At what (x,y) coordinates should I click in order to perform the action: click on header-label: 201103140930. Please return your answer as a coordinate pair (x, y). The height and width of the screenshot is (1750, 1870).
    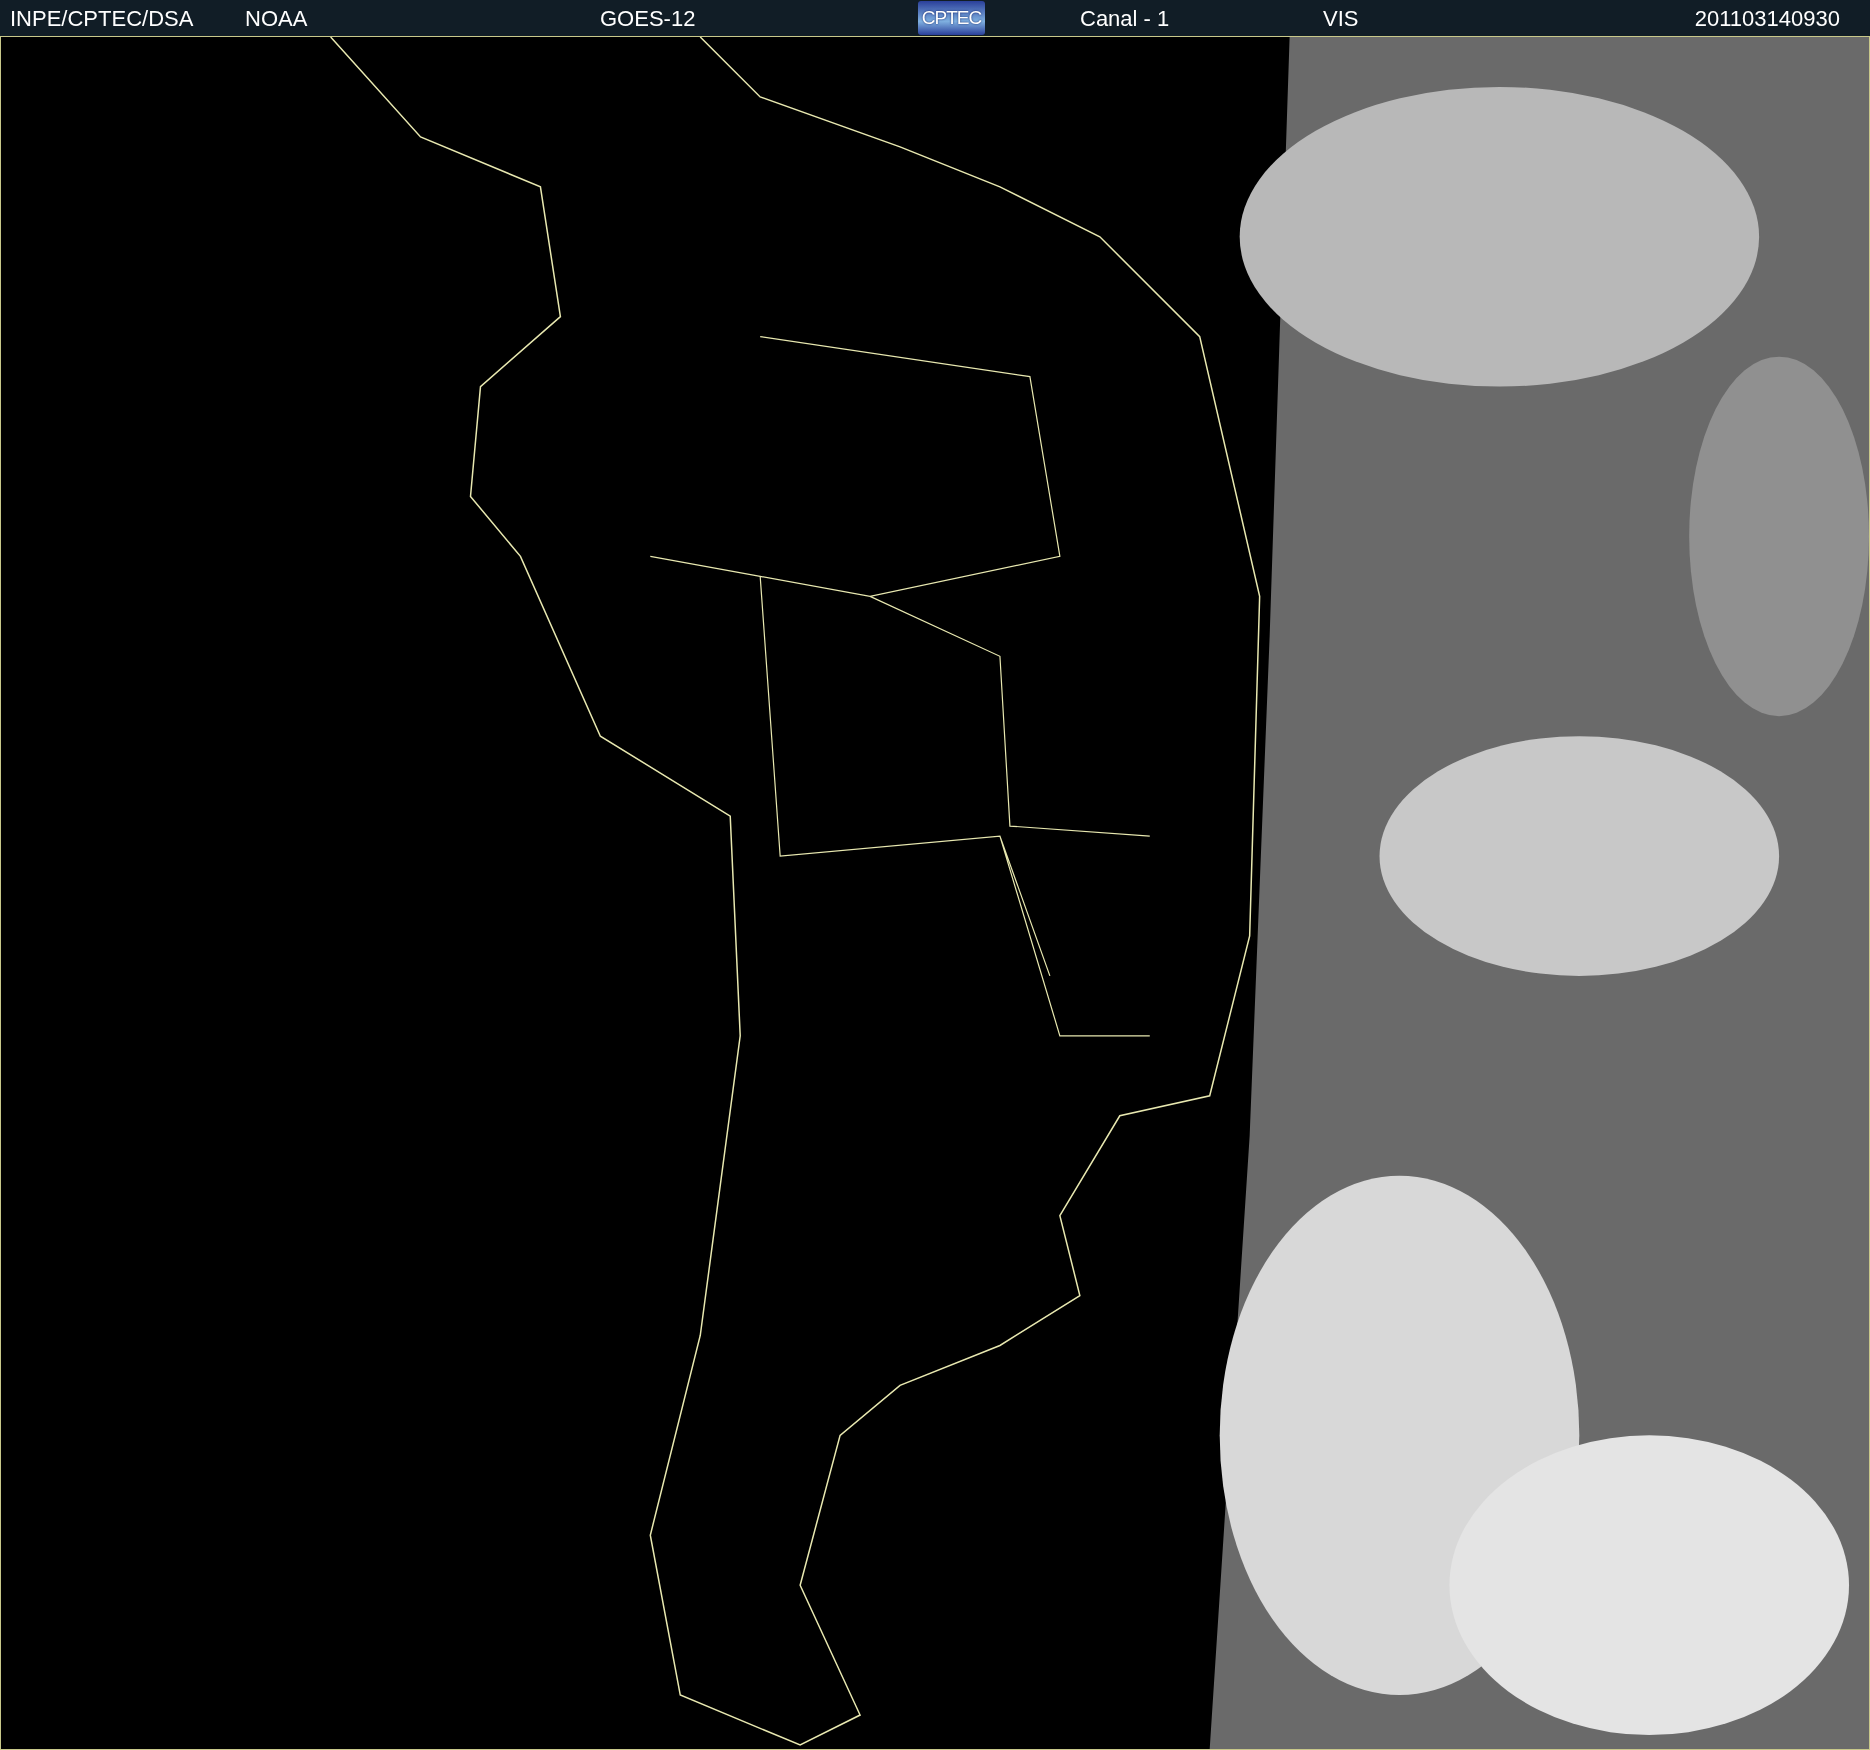
    Looking at the image, I should click on (1767, 18).